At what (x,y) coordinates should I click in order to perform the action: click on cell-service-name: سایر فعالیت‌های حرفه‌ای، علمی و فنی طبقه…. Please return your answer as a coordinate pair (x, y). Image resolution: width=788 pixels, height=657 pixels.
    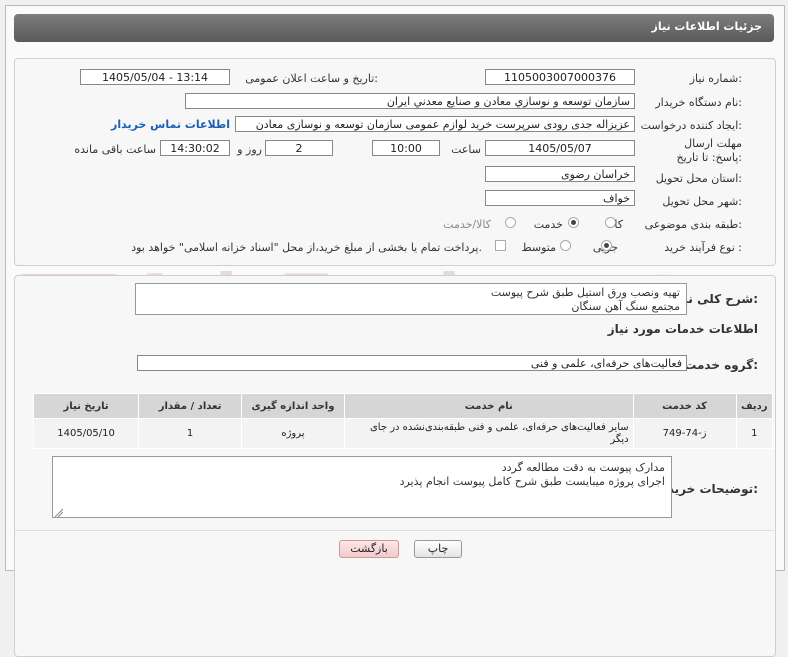
    Looking at the image, I should click on (488, 433).